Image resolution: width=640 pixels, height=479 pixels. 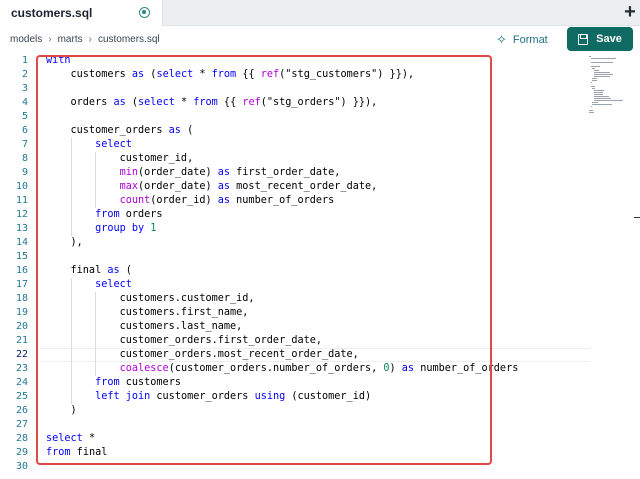 What do you see at coordinates (24, 158) in the screenshot?
I see `line-number: 8` at bounding box center [24, 158].